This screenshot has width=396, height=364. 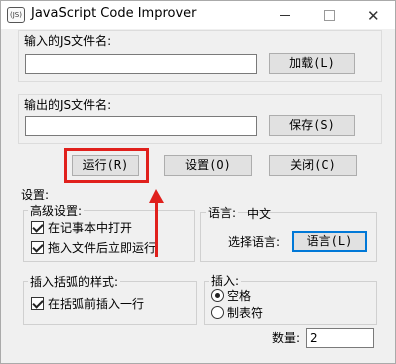 I want to click on input-group: 输入的JS文件名: 加载(L), so click(x=200, y=56).